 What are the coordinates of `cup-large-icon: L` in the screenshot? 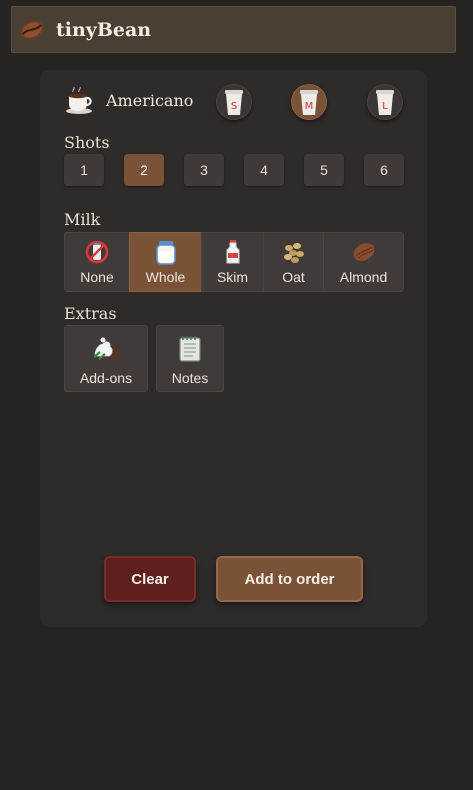 It's located at (385, 102).